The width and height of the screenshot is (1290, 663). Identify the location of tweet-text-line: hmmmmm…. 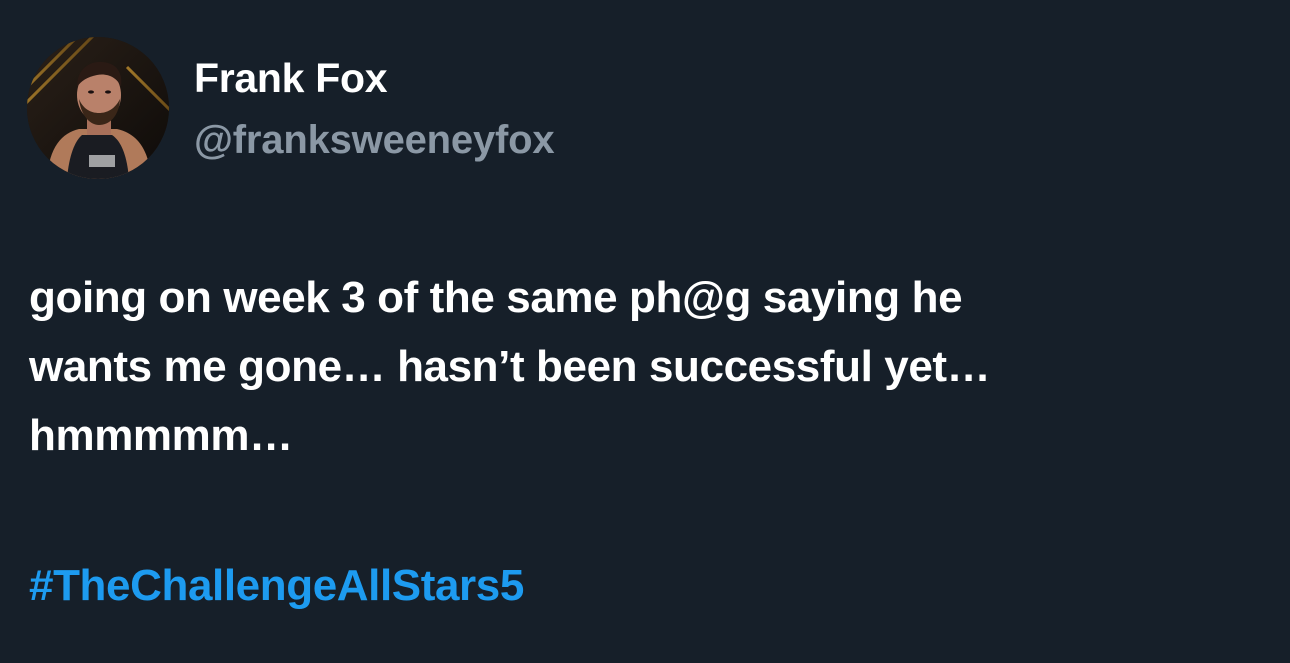
(161, 435).